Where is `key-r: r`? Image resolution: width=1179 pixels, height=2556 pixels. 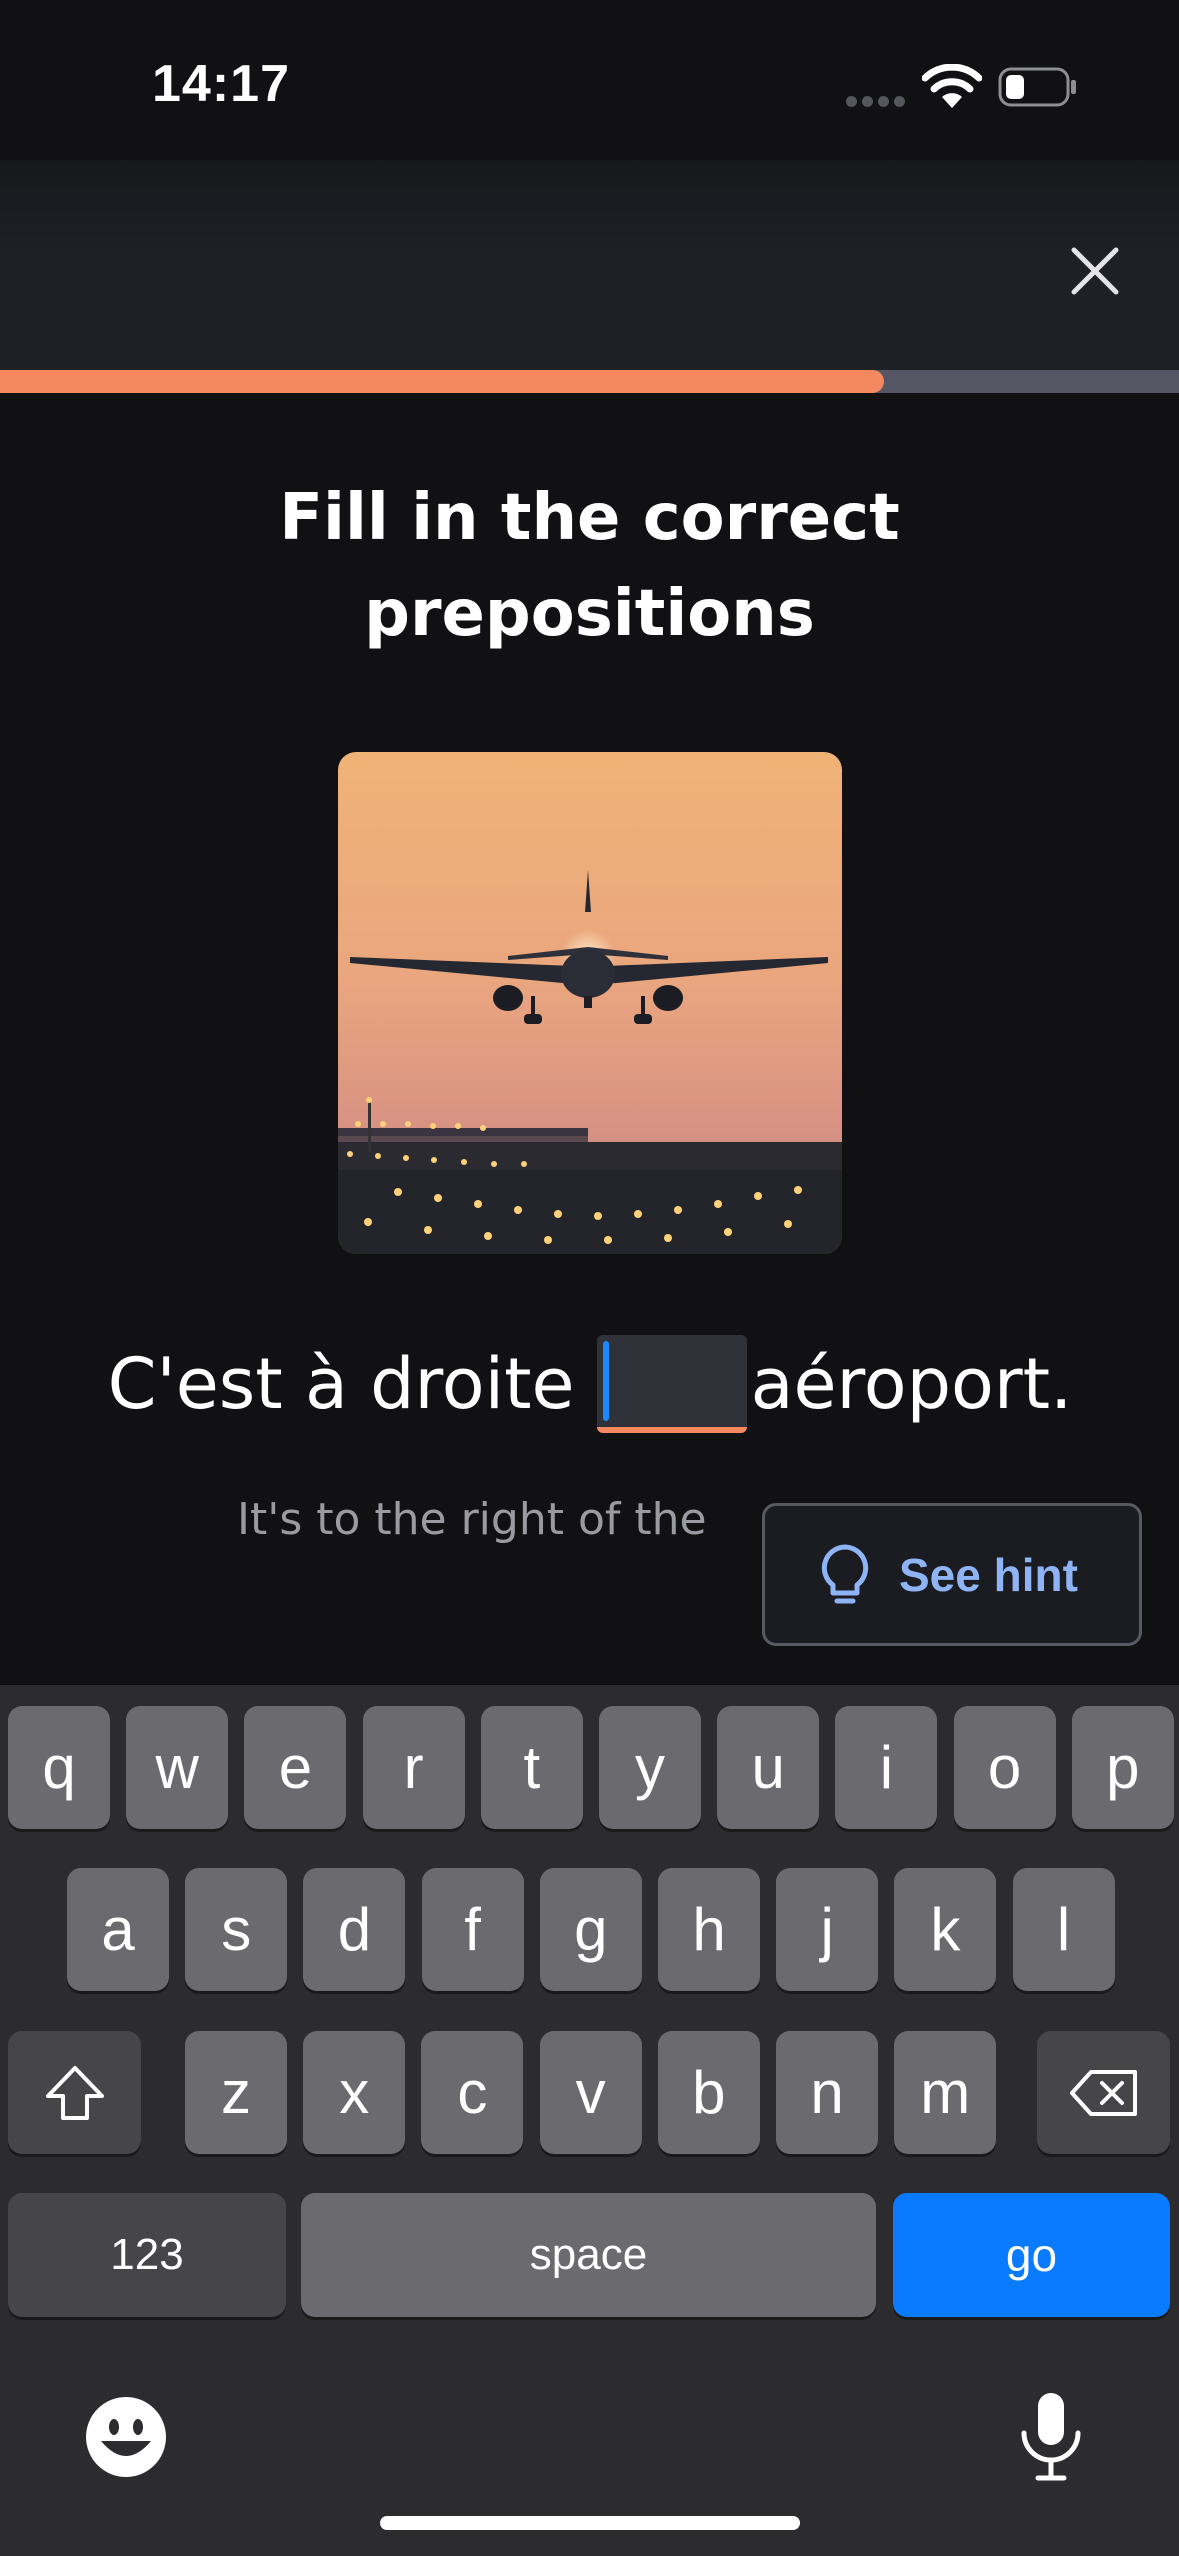
key-r: r is located at coordinates (413, 1767).